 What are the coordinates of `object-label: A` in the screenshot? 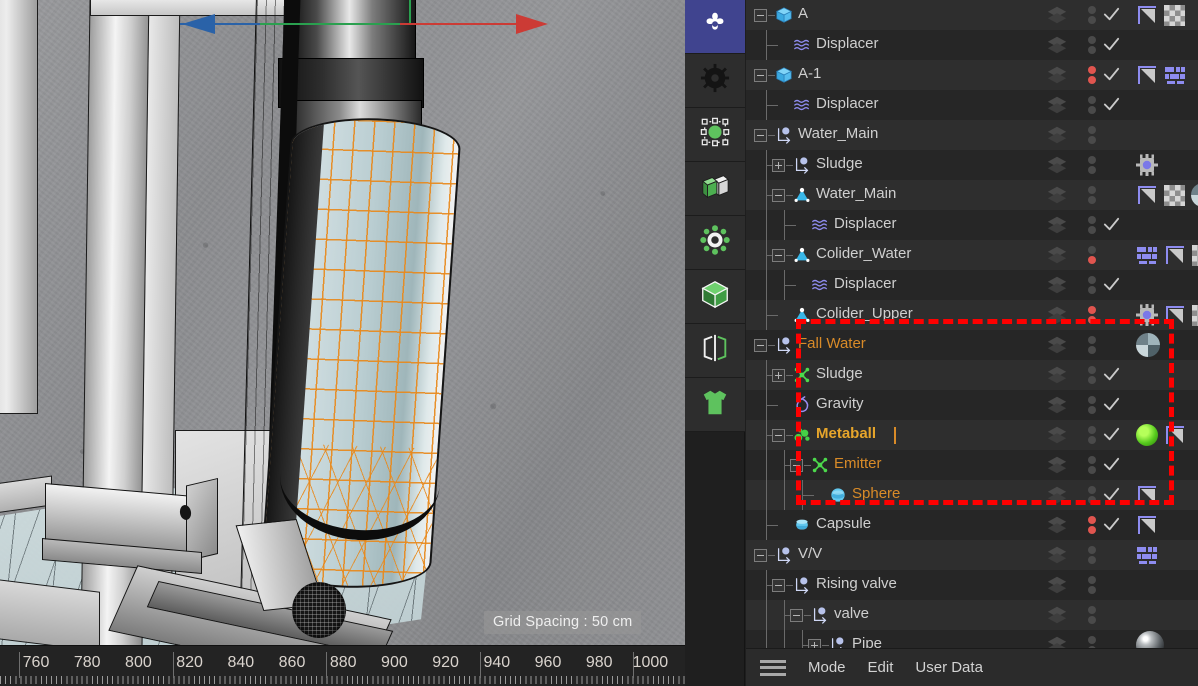 It's located at (803, 13).